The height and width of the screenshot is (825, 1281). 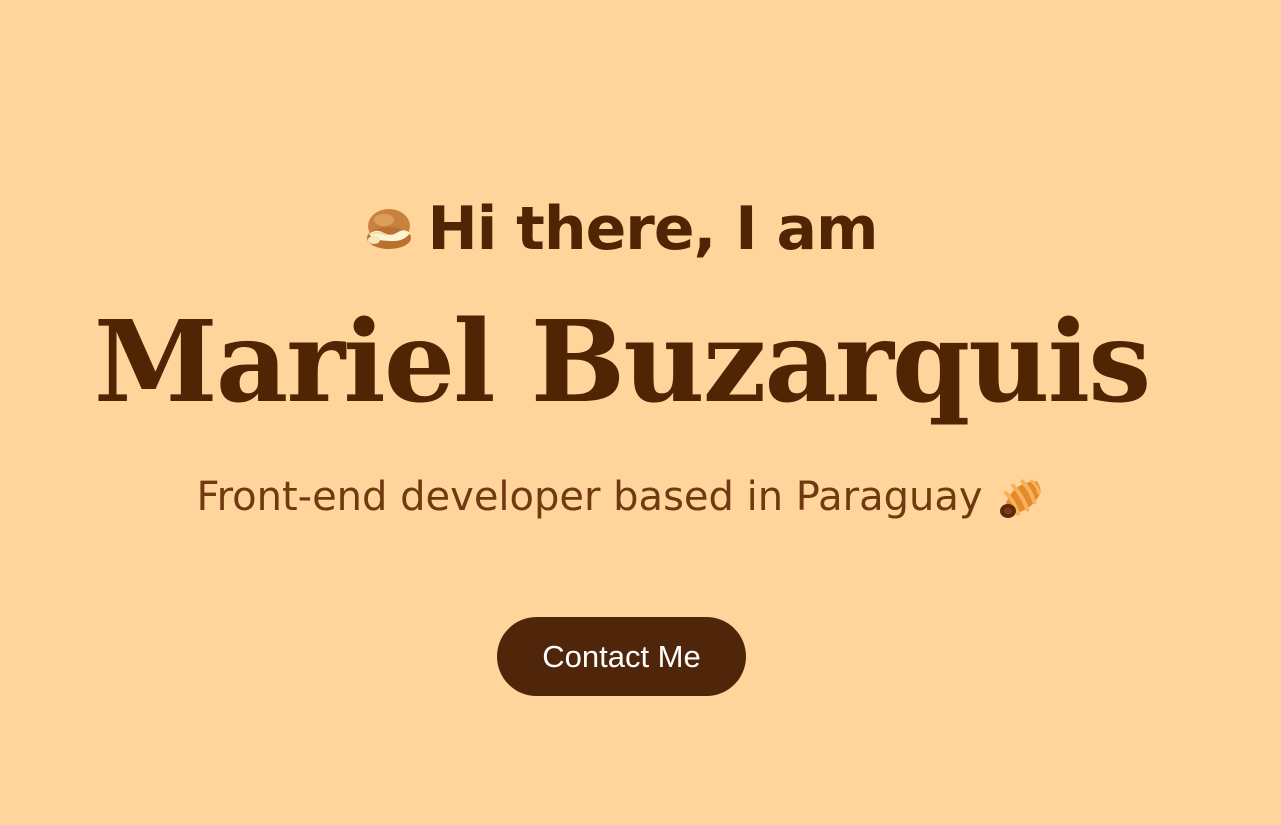 I want to click on croissant-icon, so click(x=1021, y=497).